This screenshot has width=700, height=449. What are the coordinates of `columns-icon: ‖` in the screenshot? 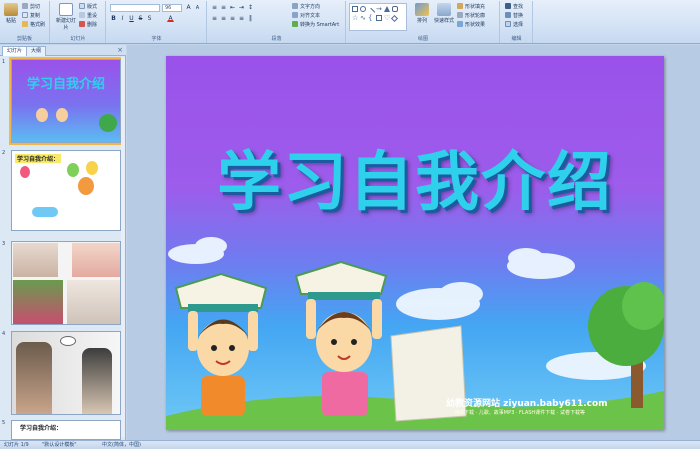 It's located at (250, 18).